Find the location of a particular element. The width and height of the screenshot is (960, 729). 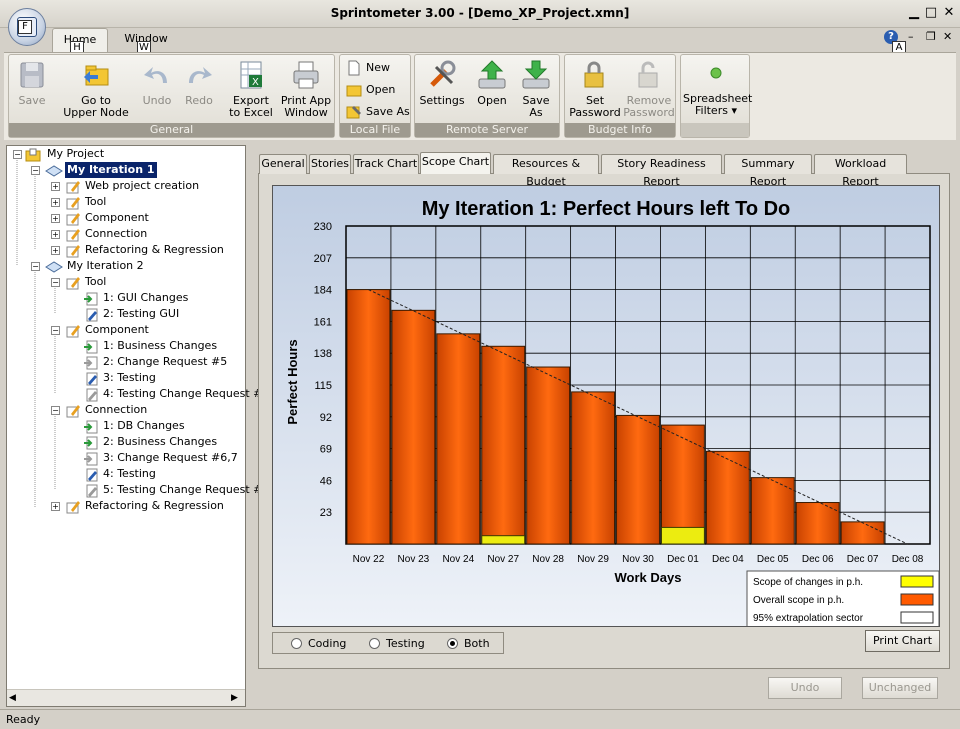

tree-iteration-1: My Iteration 1 is located at coordinates (111, 170).